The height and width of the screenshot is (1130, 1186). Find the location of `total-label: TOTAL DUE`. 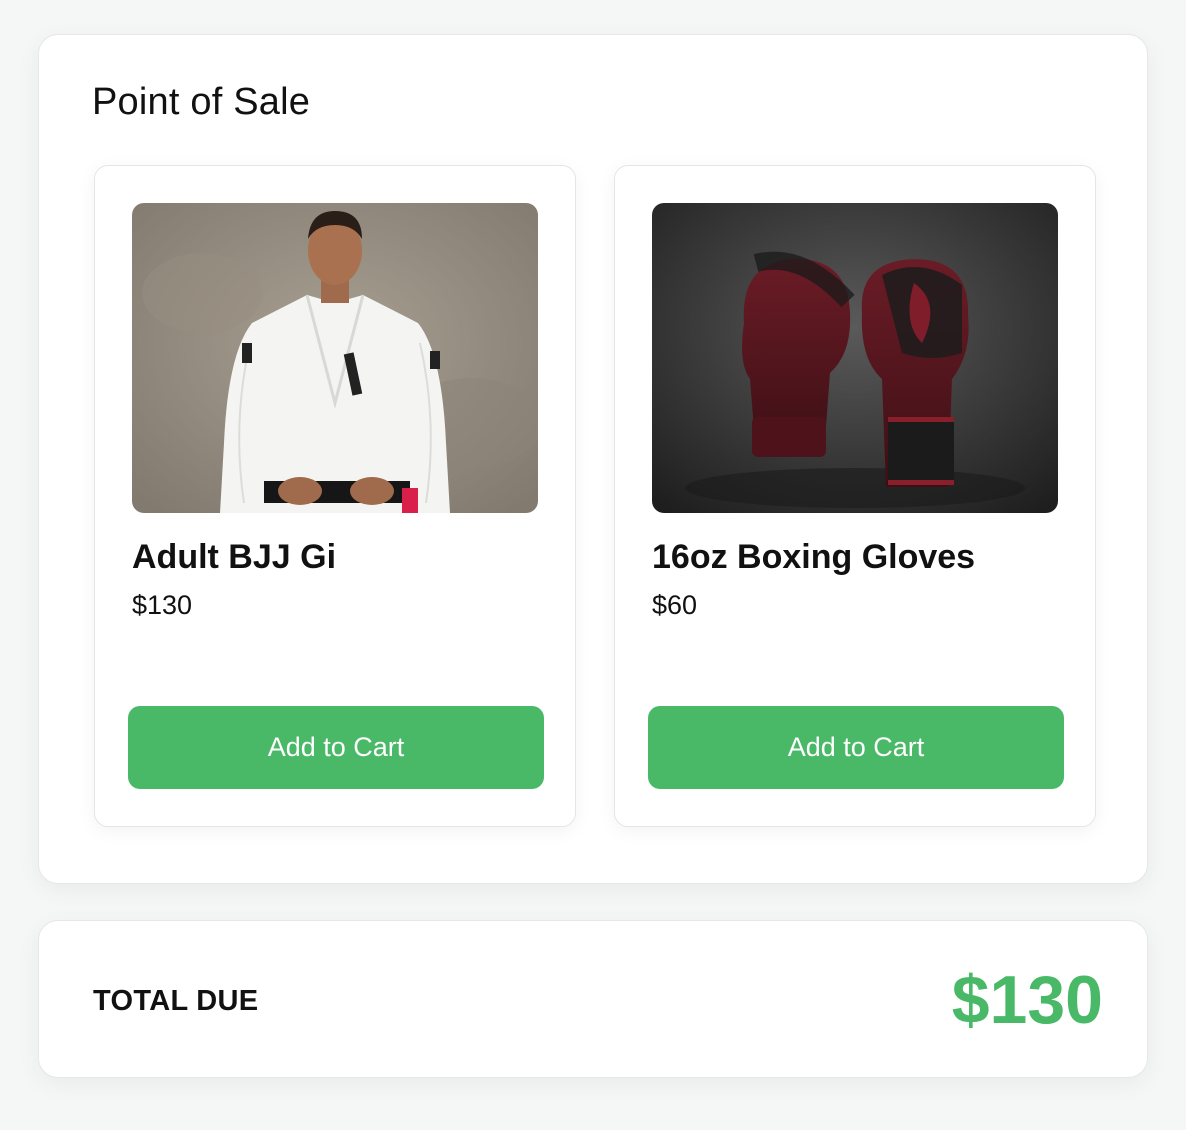

total-label: TOTAL DUE is located at coordinates (176, 1001).